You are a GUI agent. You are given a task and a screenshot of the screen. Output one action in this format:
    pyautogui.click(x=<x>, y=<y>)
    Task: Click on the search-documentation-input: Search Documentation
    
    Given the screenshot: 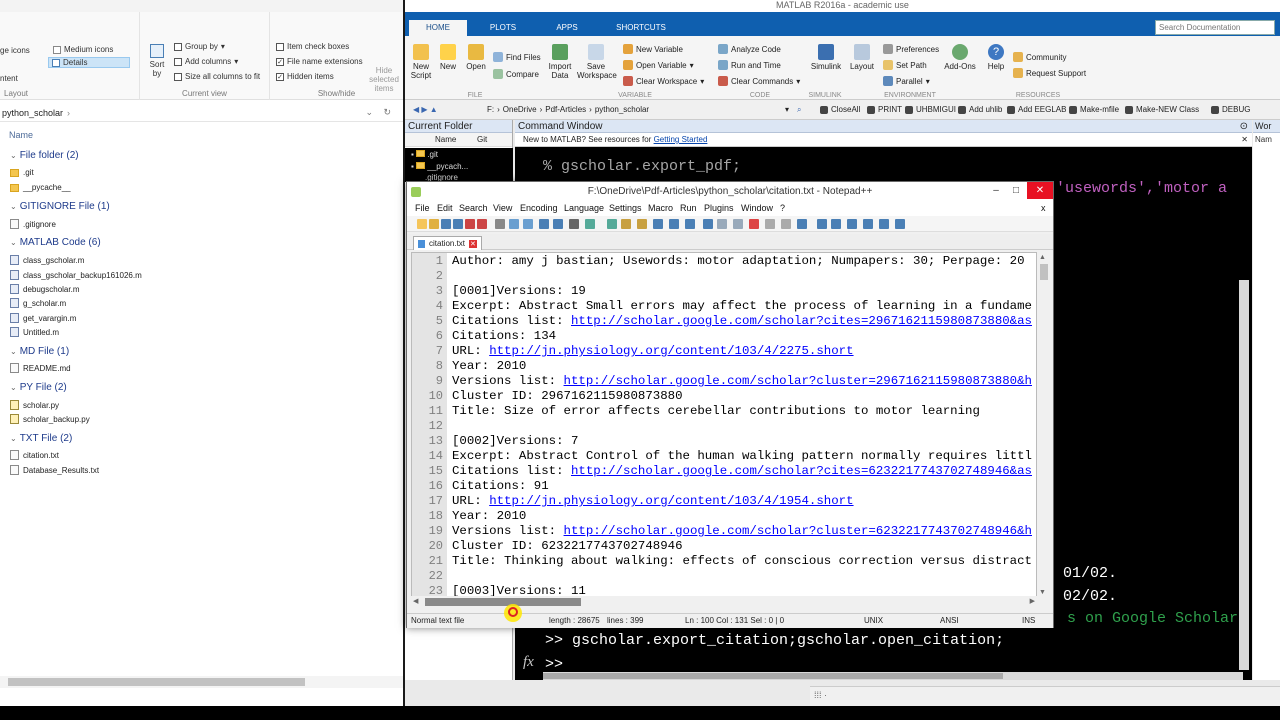 What is the action you would take?
    pyautogui.click(x=1215, y=27)
    